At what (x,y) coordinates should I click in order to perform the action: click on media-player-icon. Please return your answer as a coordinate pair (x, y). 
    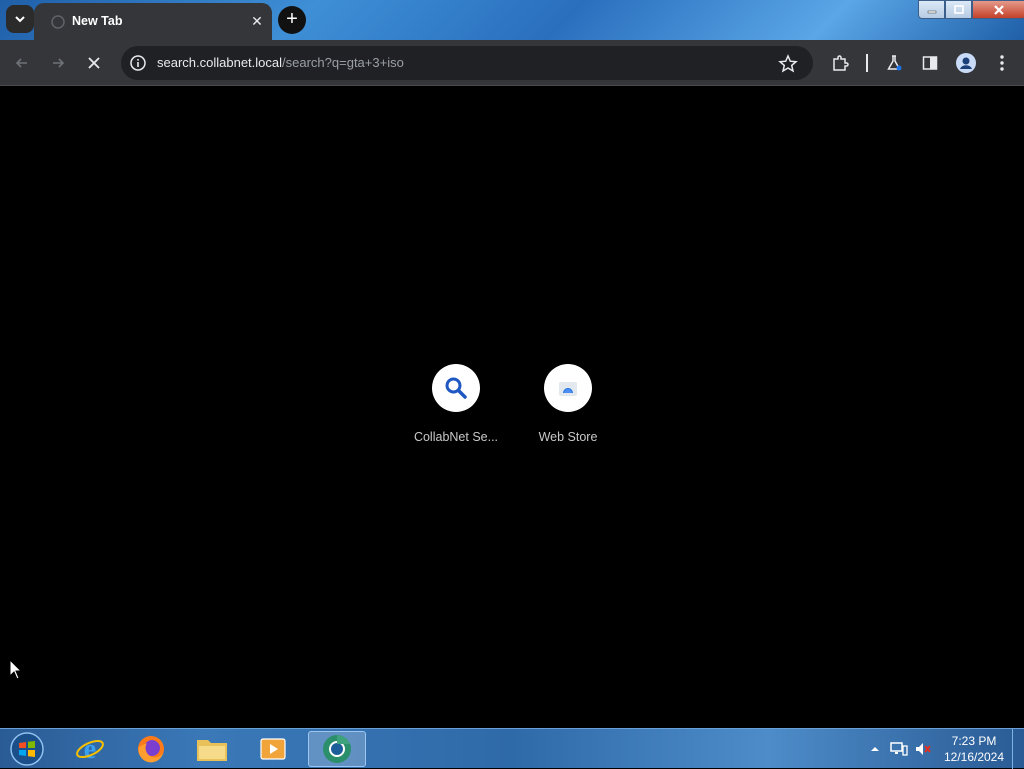
    Looking at the image, I should click on (273, 749).